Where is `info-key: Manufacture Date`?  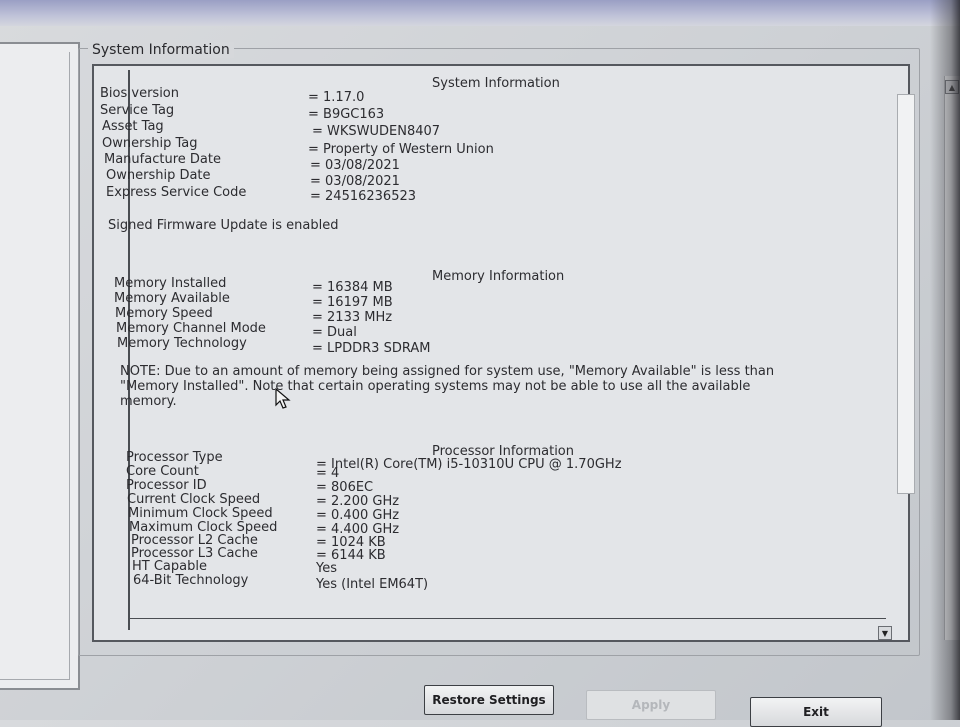 info-key: Manufacture Date is located at coordinates (162, 159).